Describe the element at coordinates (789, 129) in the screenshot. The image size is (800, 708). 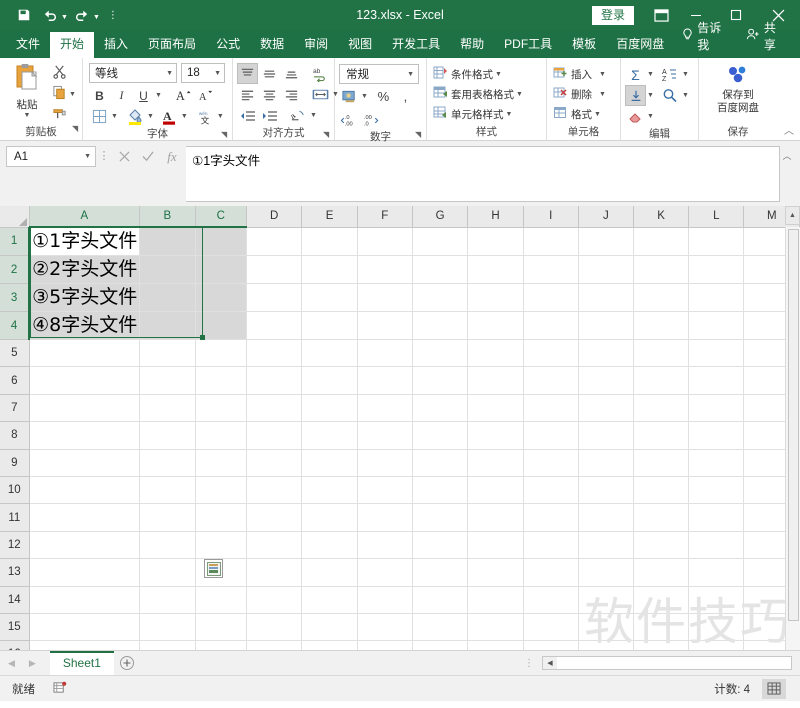
I see `collapse-ribbon-icon: ︿` at that location.